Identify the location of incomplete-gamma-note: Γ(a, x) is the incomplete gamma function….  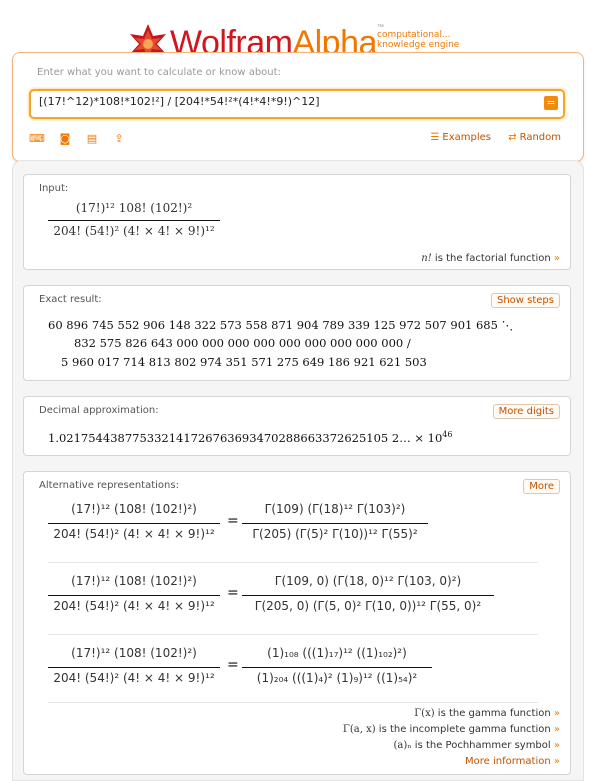
(451, 729).